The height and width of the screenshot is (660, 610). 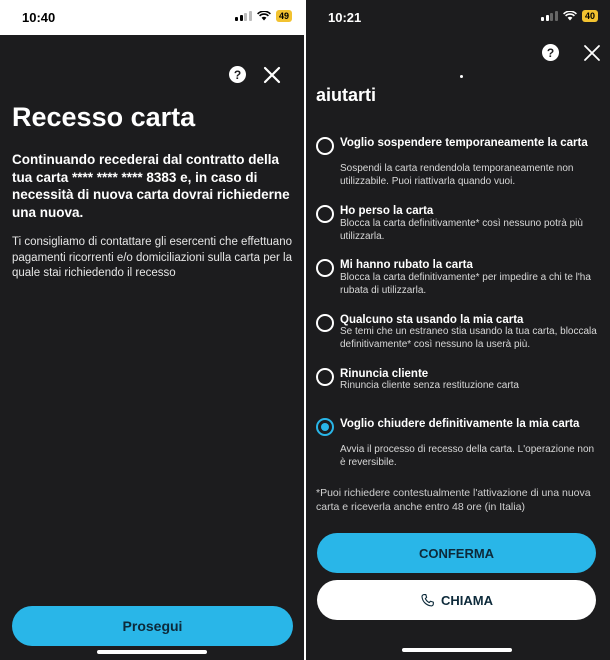 I want to click on status-time: 10:40, so click(x=39, y=17).